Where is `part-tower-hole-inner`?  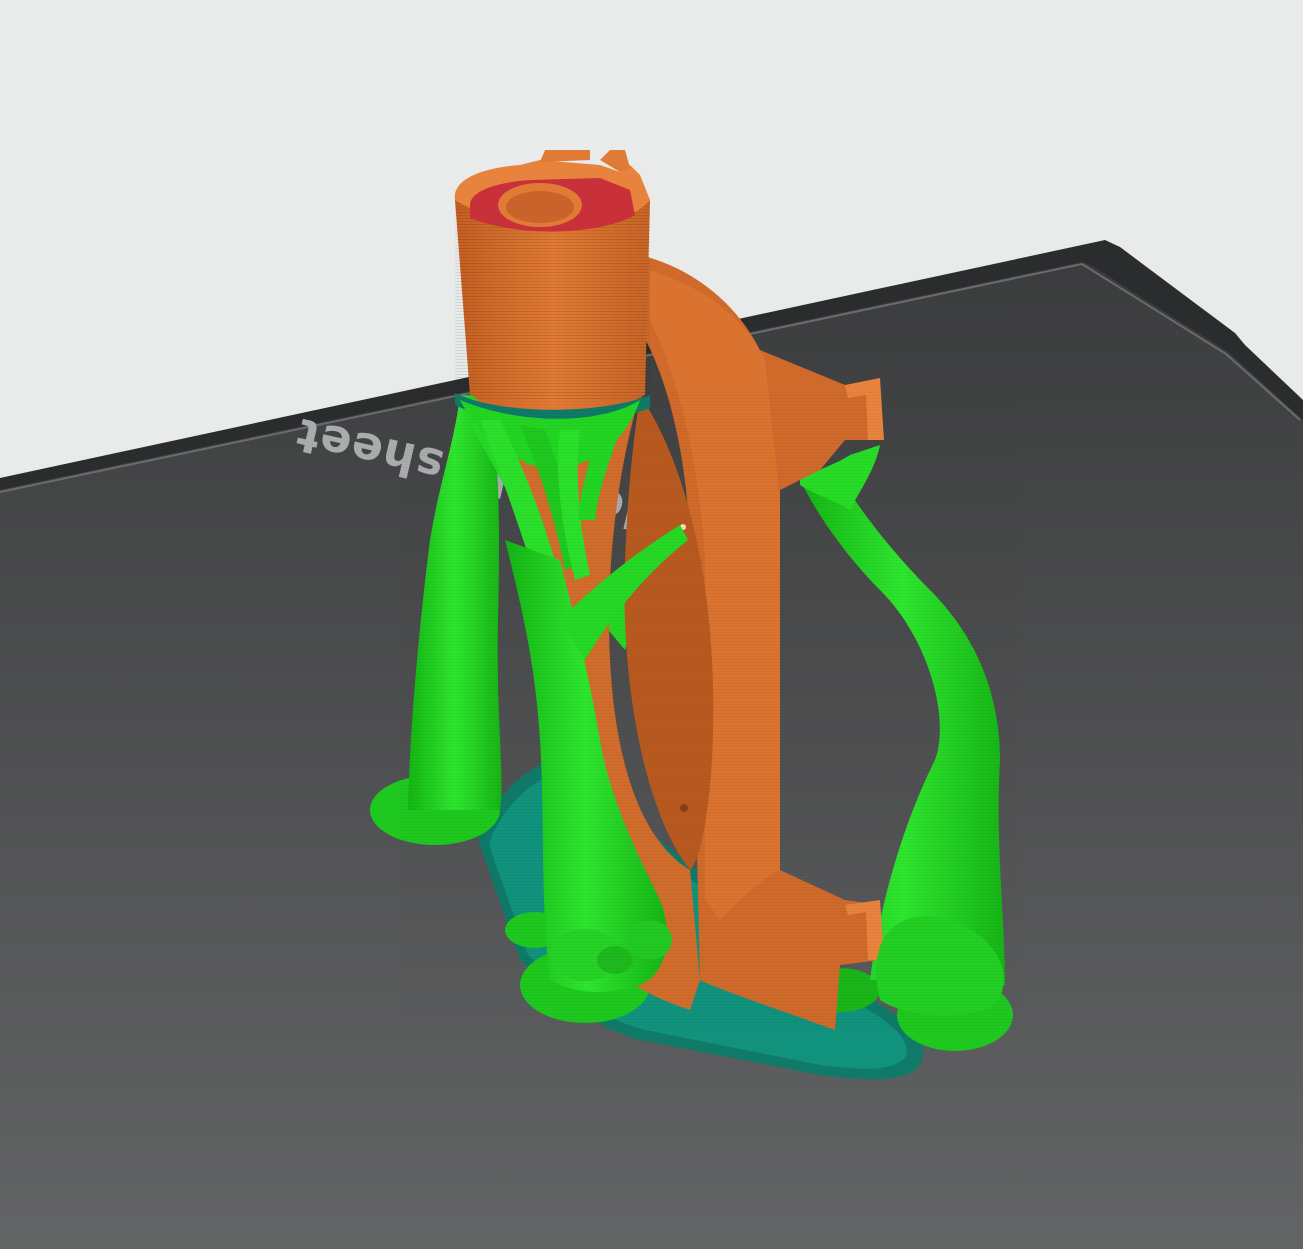
part-tower-hole-inner is located at coordinates (540, 207).